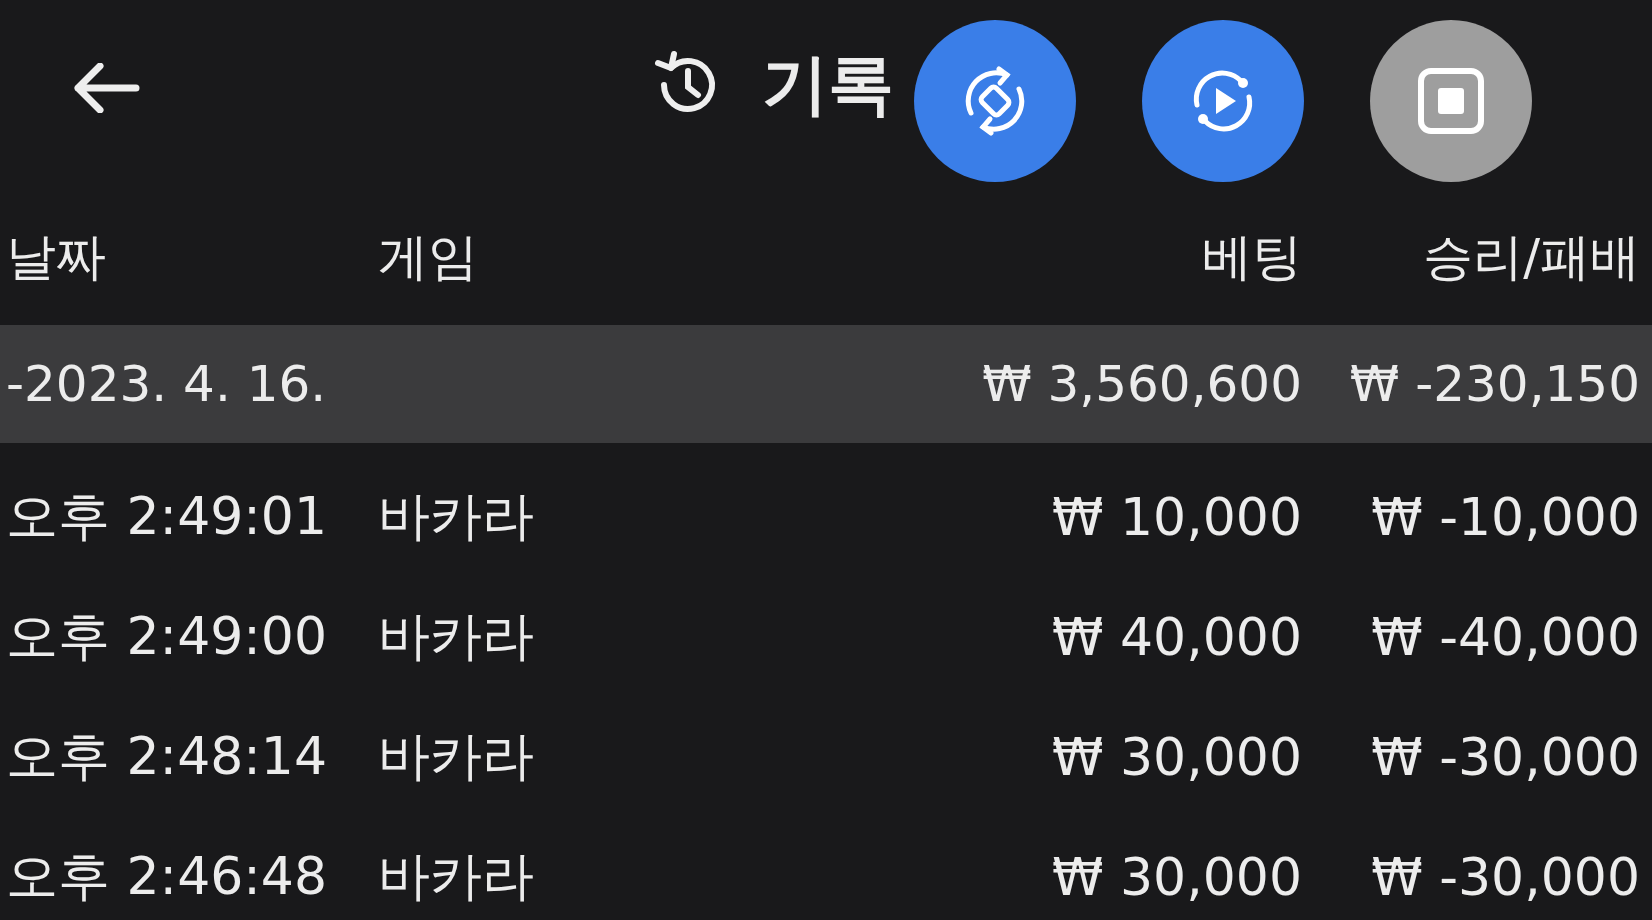 Image resolution: width=1652 pixels, height=920 pixels. Describe the element at coordinates (1251, 257) in the screenshot. I see `column-header: 베팅` at that location.